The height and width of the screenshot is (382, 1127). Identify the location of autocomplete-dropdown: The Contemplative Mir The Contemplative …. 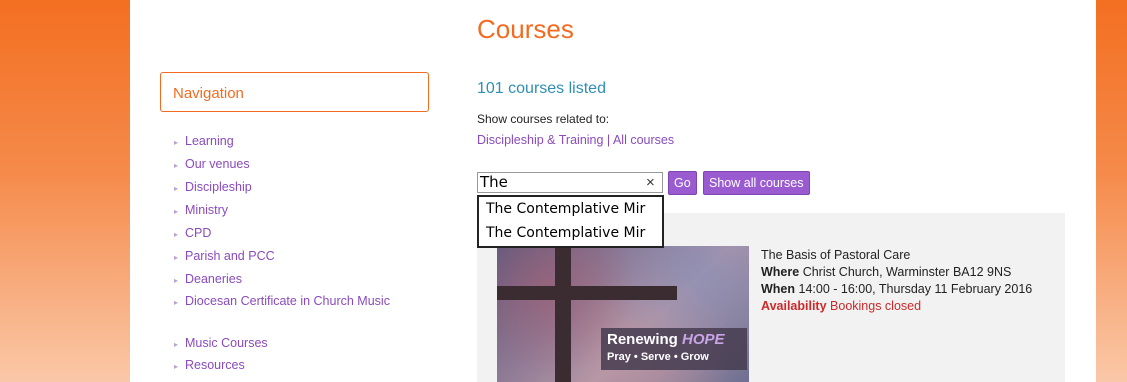
(570, 221).